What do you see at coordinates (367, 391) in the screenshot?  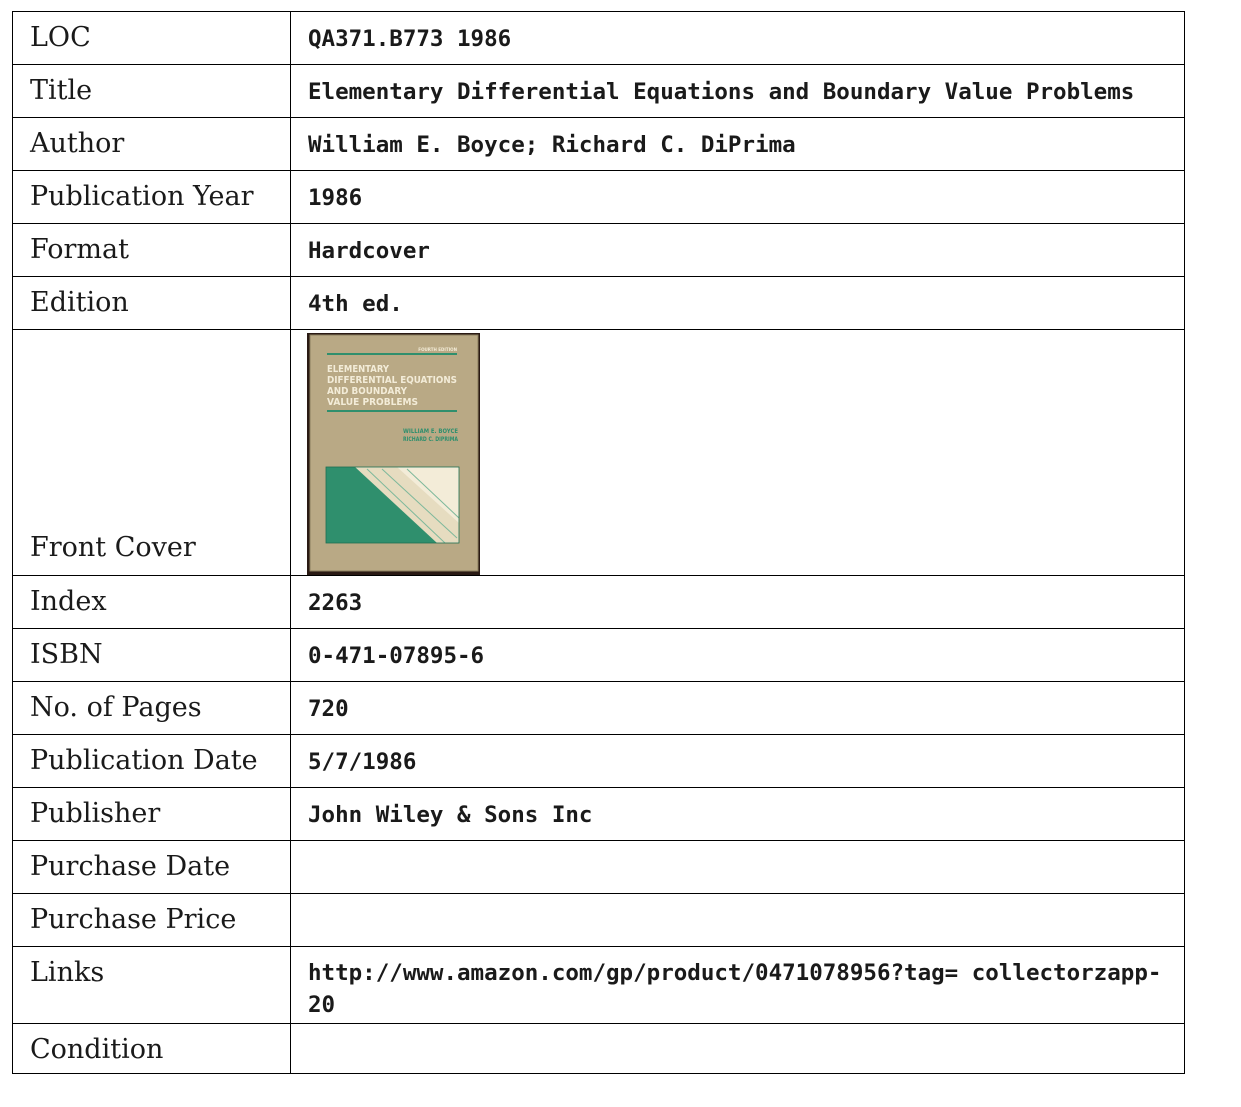 I see `cover-title-line-3: AND BOUNDARY` at bounding box center [367, 391].